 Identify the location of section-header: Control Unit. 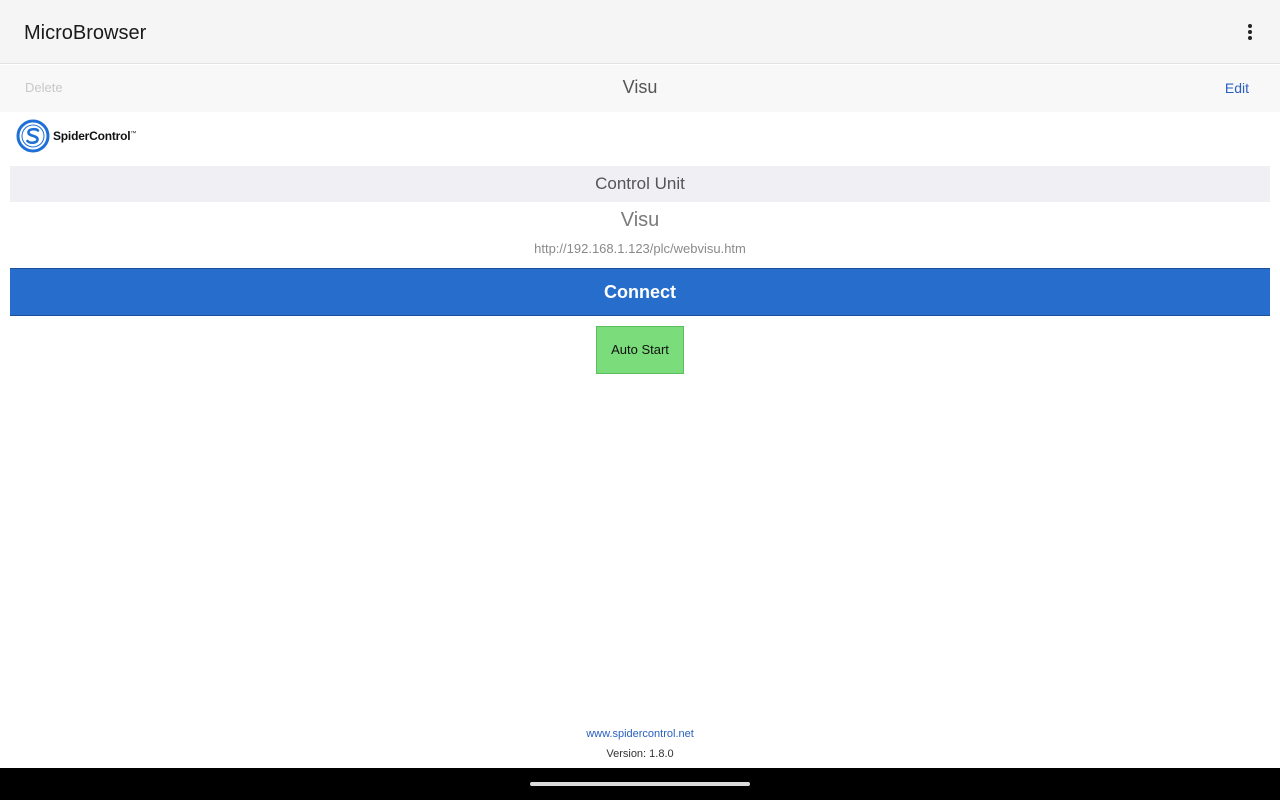
(640, 184).